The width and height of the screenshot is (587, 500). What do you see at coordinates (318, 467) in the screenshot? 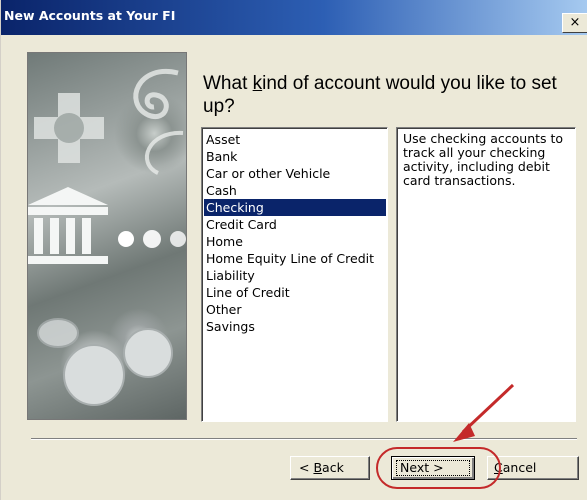
I see `back-button-accelerator: B` at bounding box center [318, 467].